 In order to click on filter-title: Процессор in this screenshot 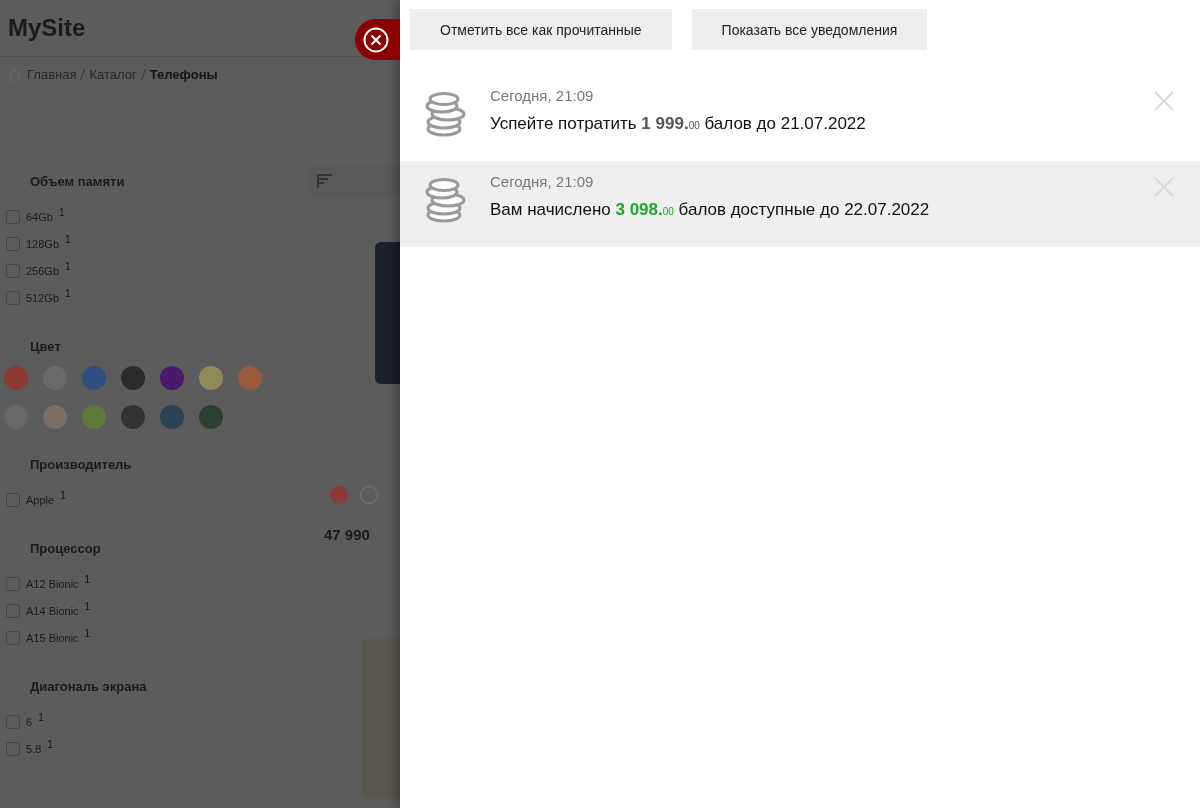, I will do `click(66, 548)`.